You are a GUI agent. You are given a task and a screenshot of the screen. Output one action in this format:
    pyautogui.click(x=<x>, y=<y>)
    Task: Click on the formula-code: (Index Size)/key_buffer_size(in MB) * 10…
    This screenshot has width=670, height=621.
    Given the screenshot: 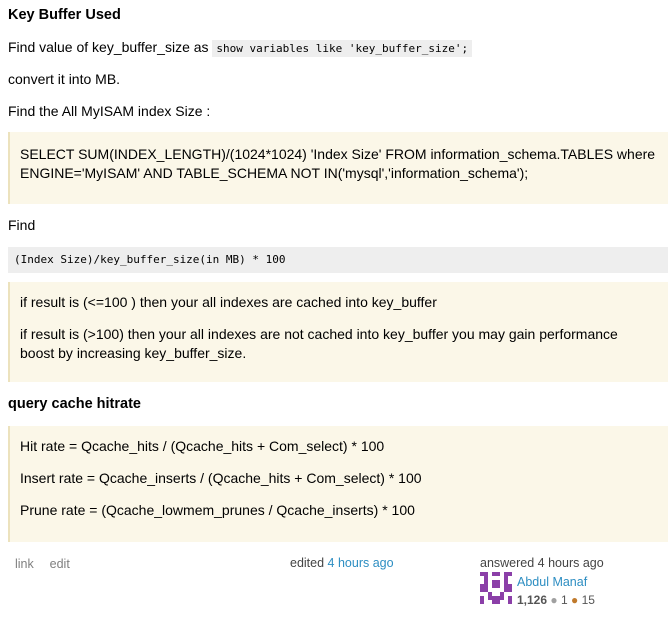 What is the action you would take?
    pyautogui.click(x=150, y=259)
    